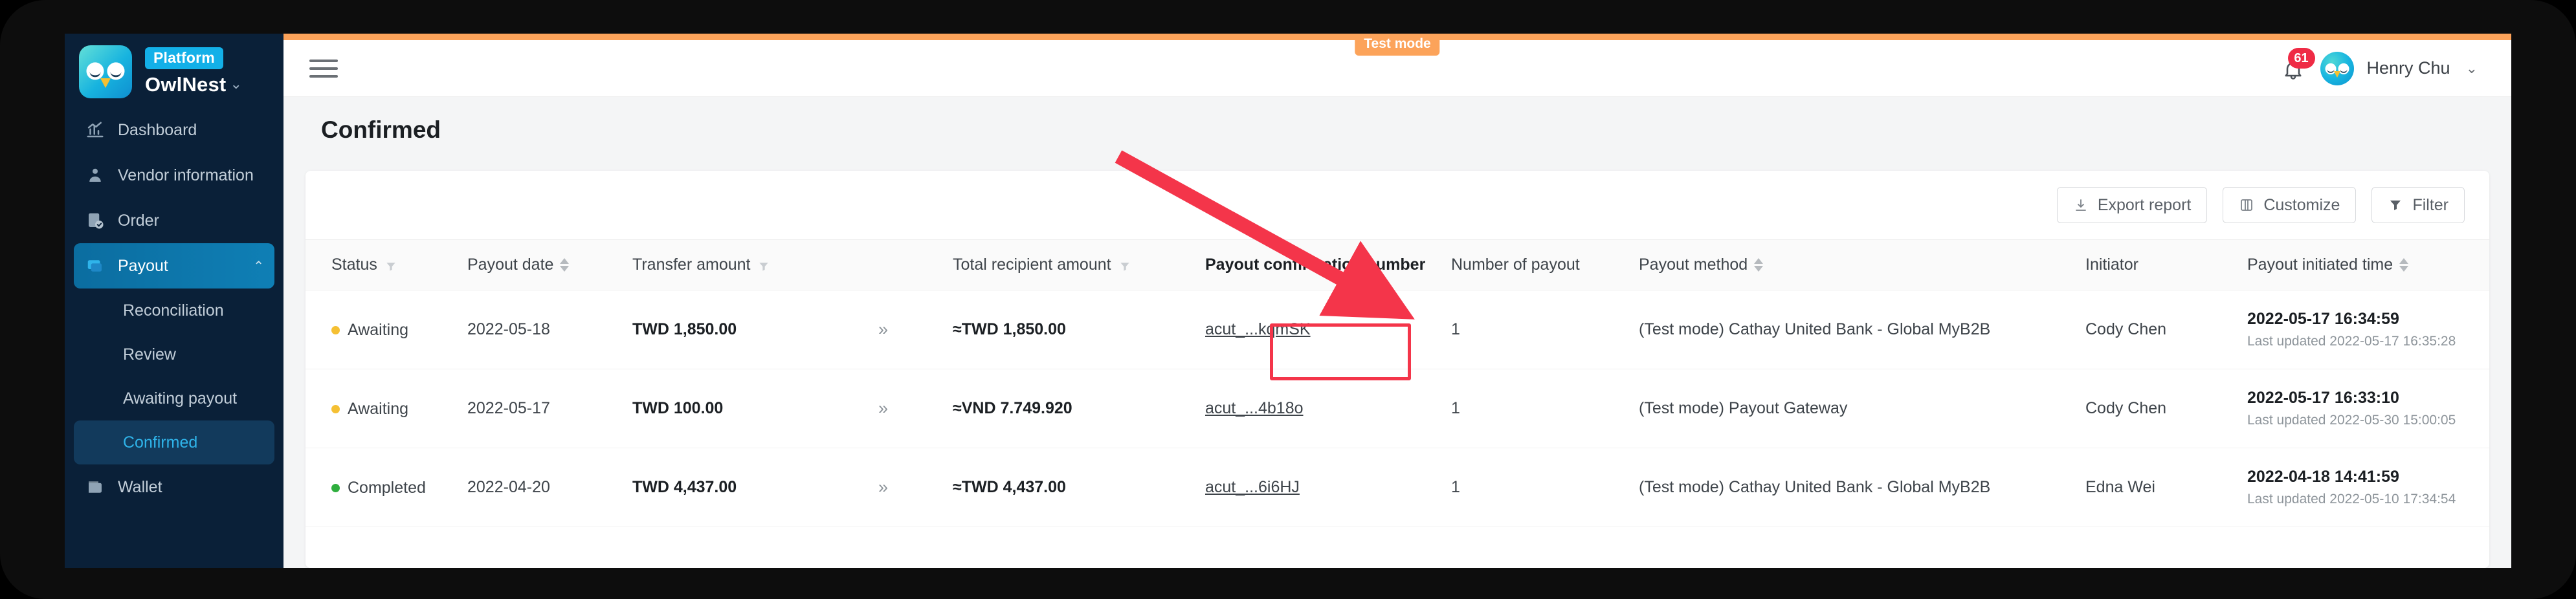 This screenshot has height=599, width=2576. I want to click on cell-transfer-amount: TWD 1,850.00, so click(755, 329).